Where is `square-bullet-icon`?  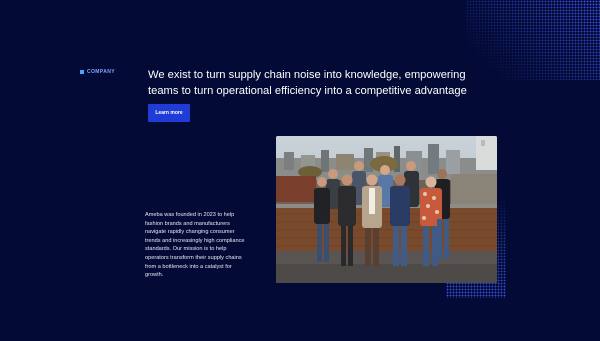
square-bullet-icon is located at coordinates (82, 72).